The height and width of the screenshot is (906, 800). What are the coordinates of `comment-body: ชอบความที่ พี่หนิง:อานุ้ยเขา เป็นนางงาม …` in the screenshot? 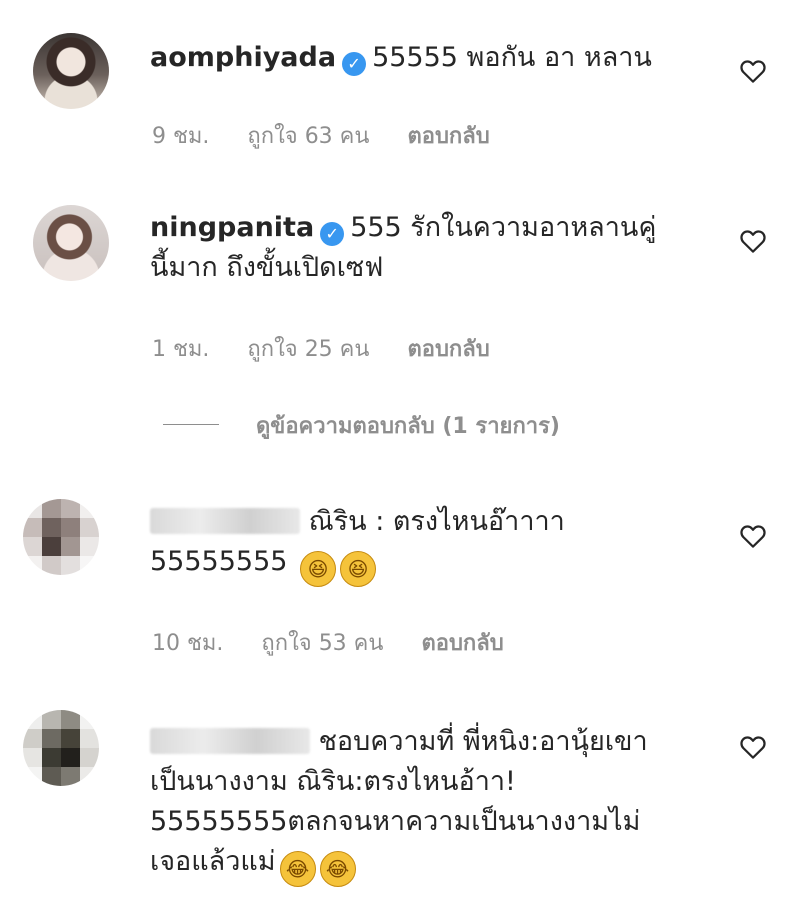 It's located at (399, 804).